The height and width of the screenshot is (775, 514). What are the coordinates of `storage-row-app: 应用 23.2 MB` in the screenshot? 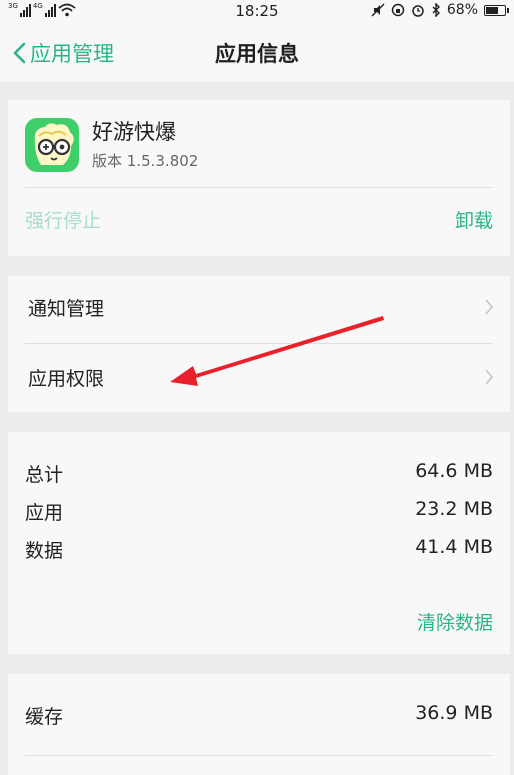 It's located at (259, 513).